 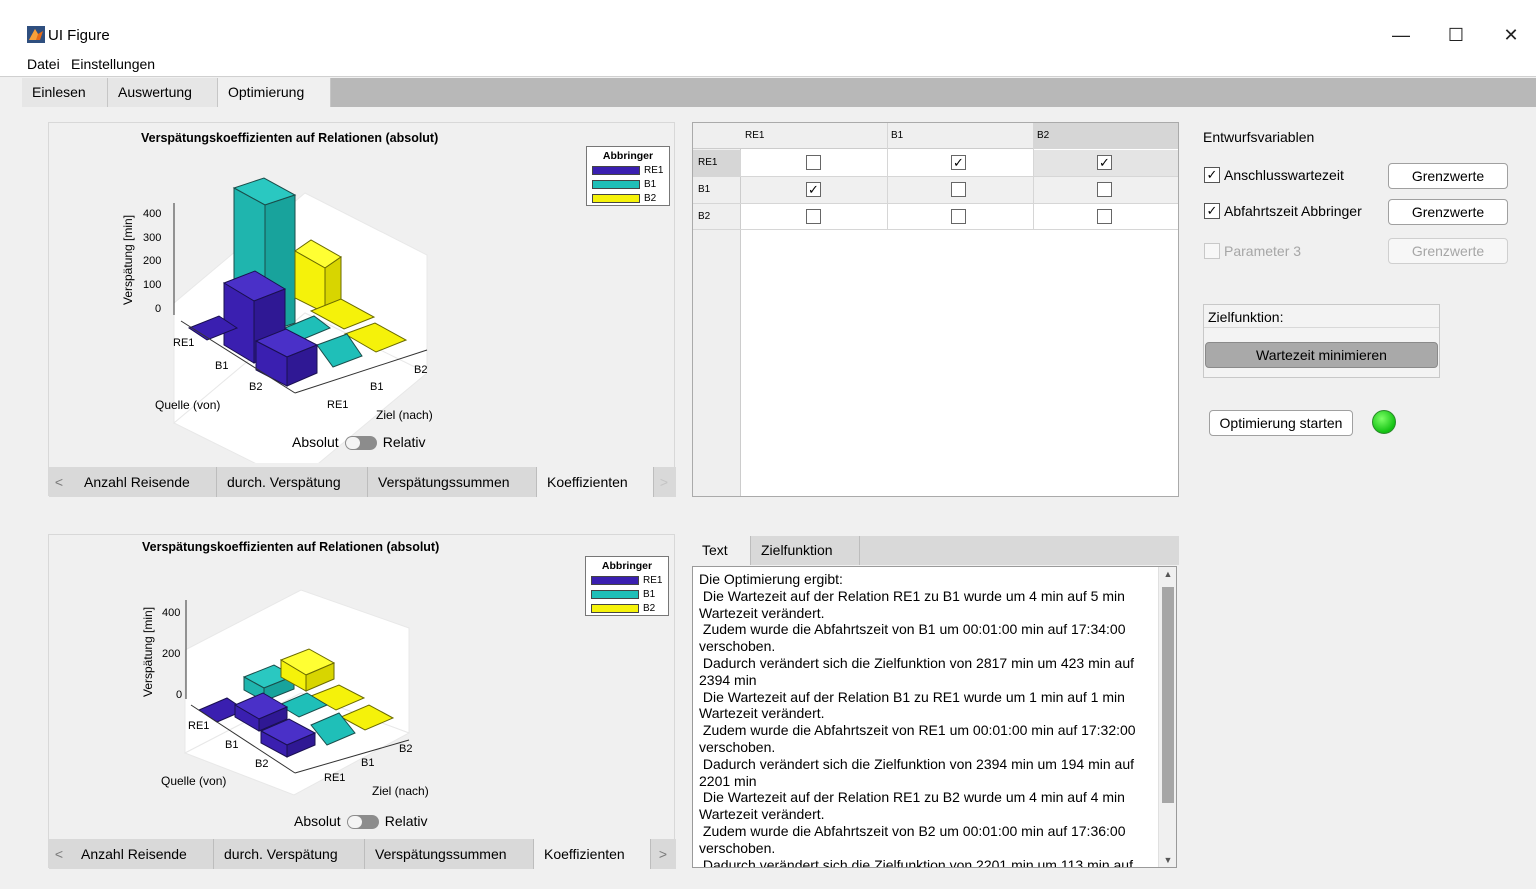 What do you see at coordinates (400, 791) in the screenshot?
I see `target-axis-label: Ziel (nach)` at bounding box center [400, 791].